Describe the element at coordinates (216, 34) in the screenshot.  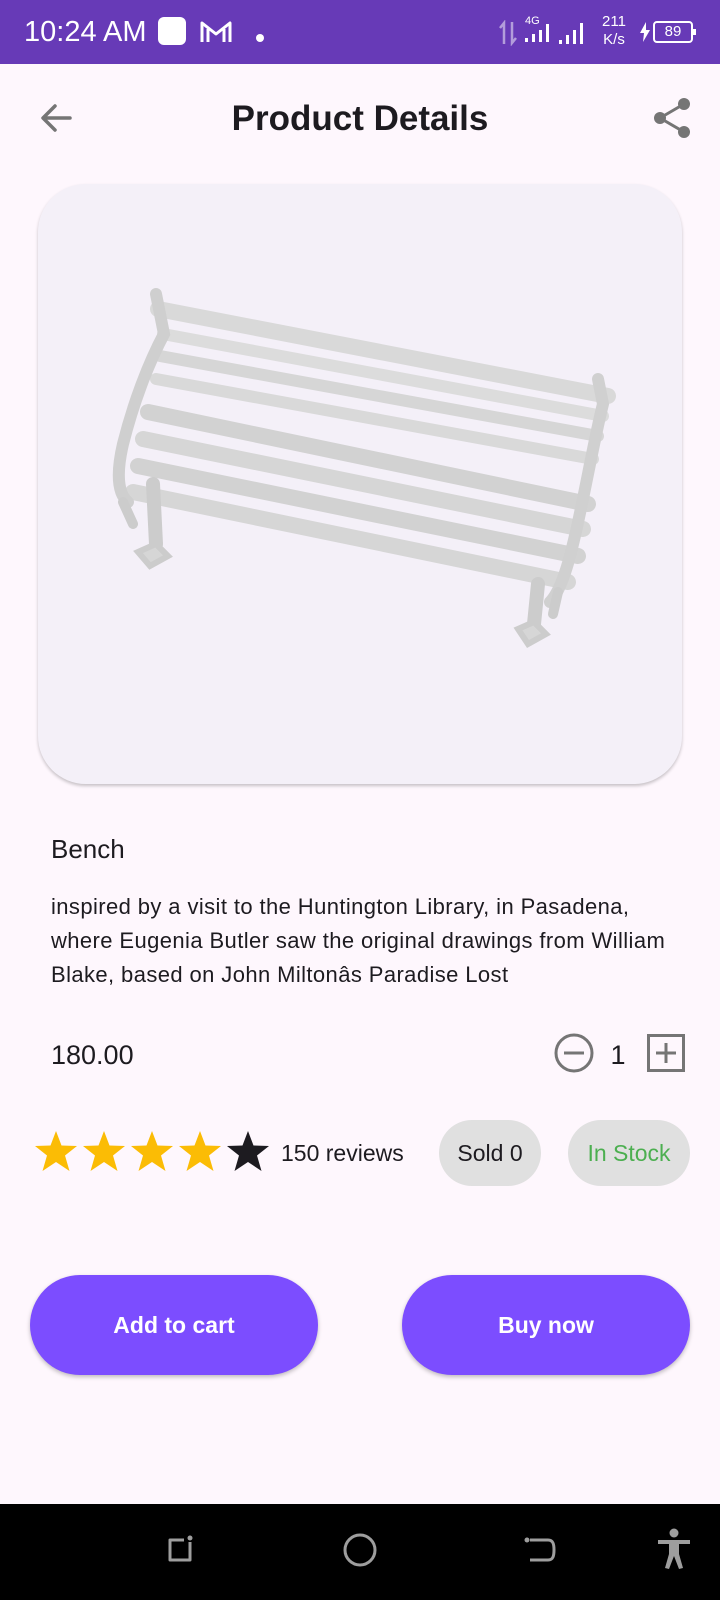
I see `gmail-icon` at that location.